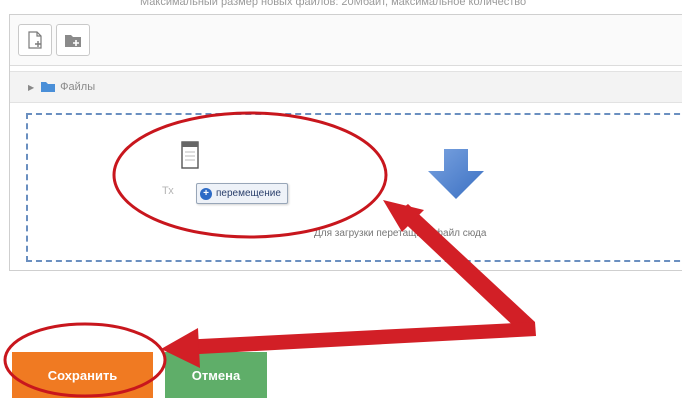 The width and height of the screenshot is (682, 399). What do you see at coordinates (216, 375) in the screenshot?
I see `cancel-button: Отмена` at bounding box center [216, 375].